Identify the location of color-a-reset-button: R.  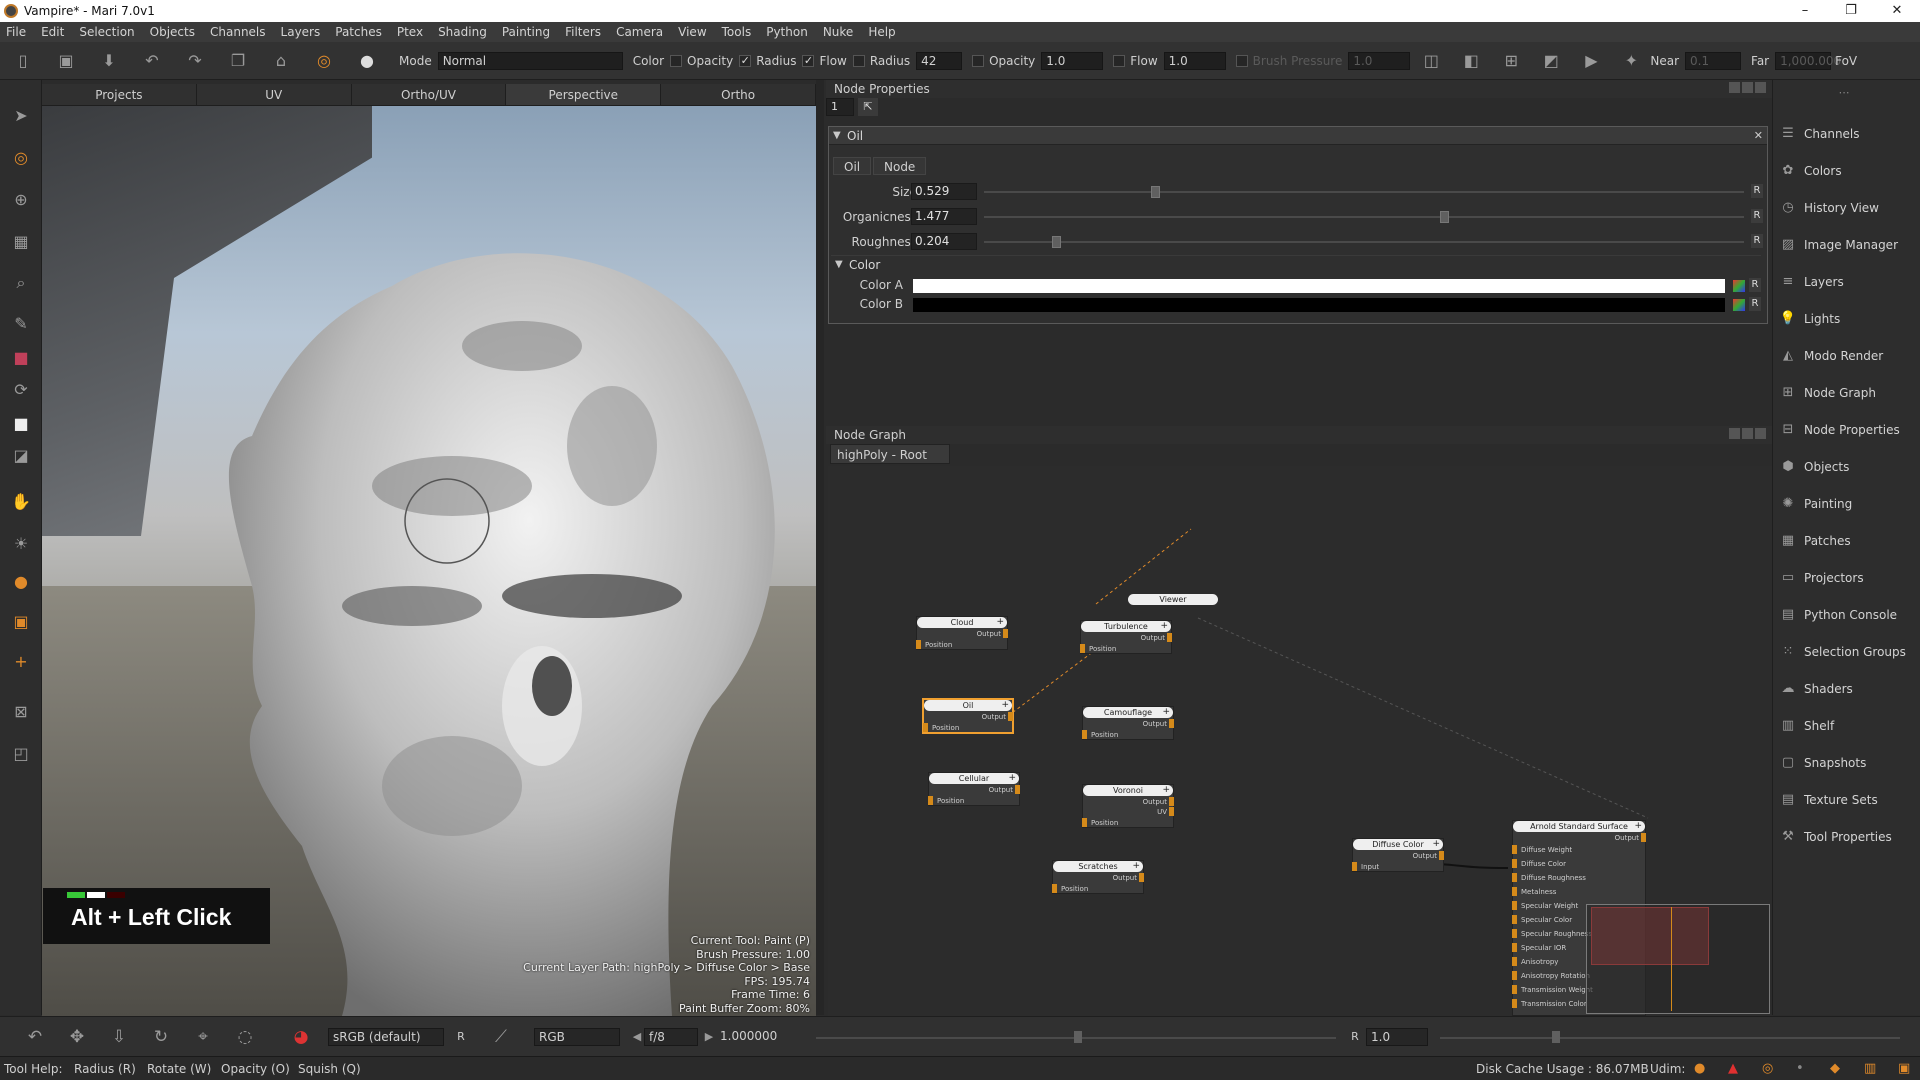
(1755, 285).